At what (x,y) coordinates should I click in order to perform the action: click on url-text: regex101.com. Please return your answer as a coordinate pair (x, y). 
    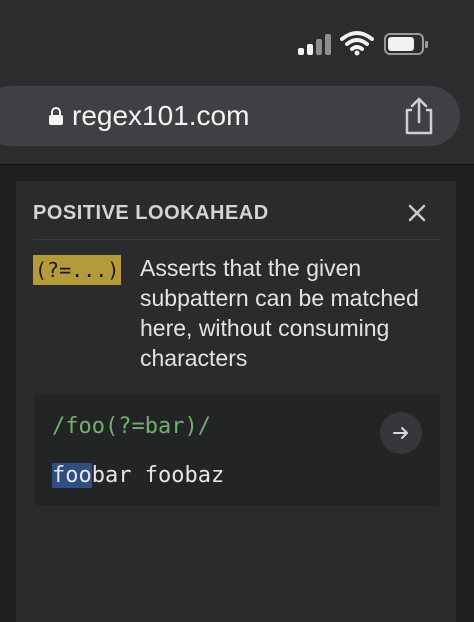
    Looking at the image, I should click on (160, 116).